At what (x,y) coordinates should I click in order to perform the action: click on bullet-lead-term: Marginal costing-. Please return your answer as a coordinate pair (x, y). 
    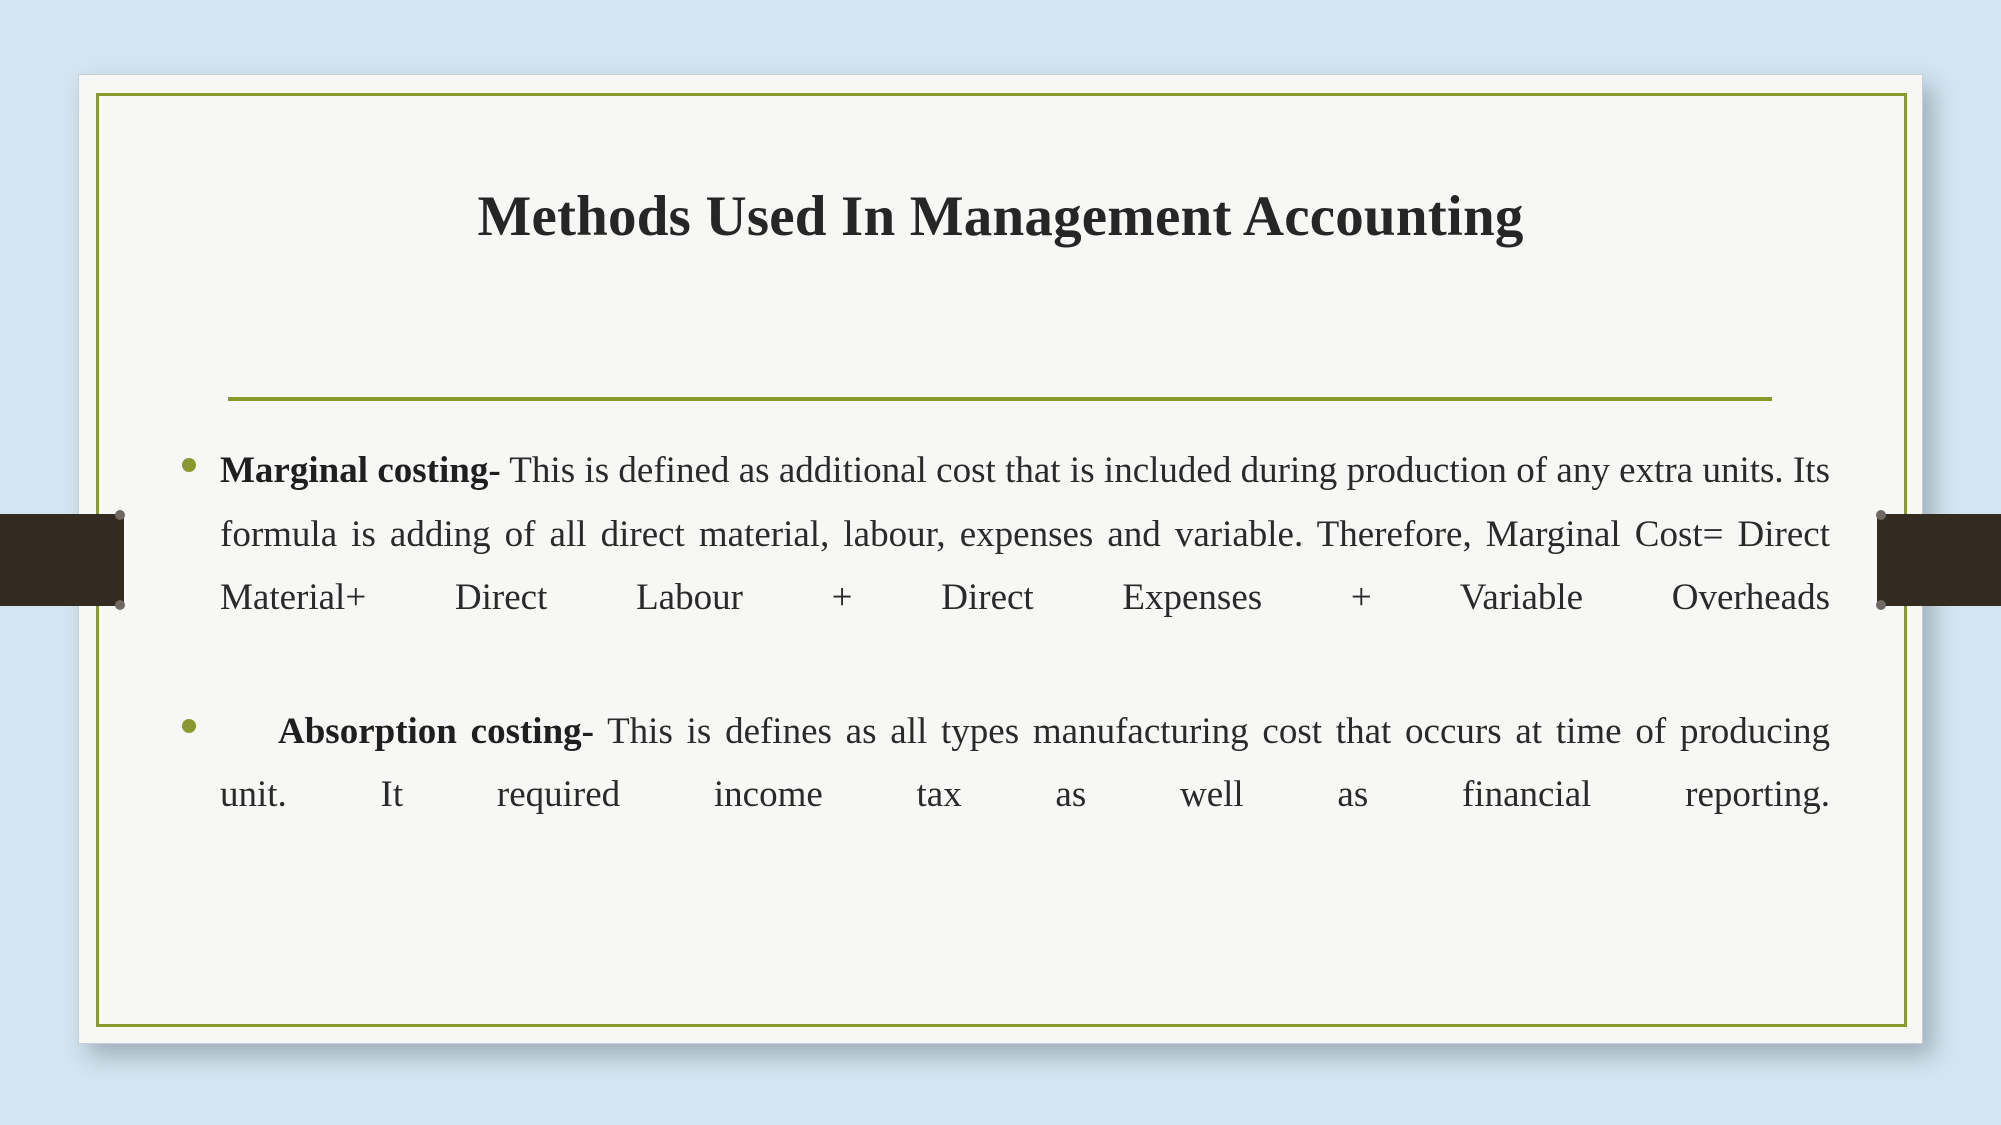
    Looking at the image, I should click on (360, 470).